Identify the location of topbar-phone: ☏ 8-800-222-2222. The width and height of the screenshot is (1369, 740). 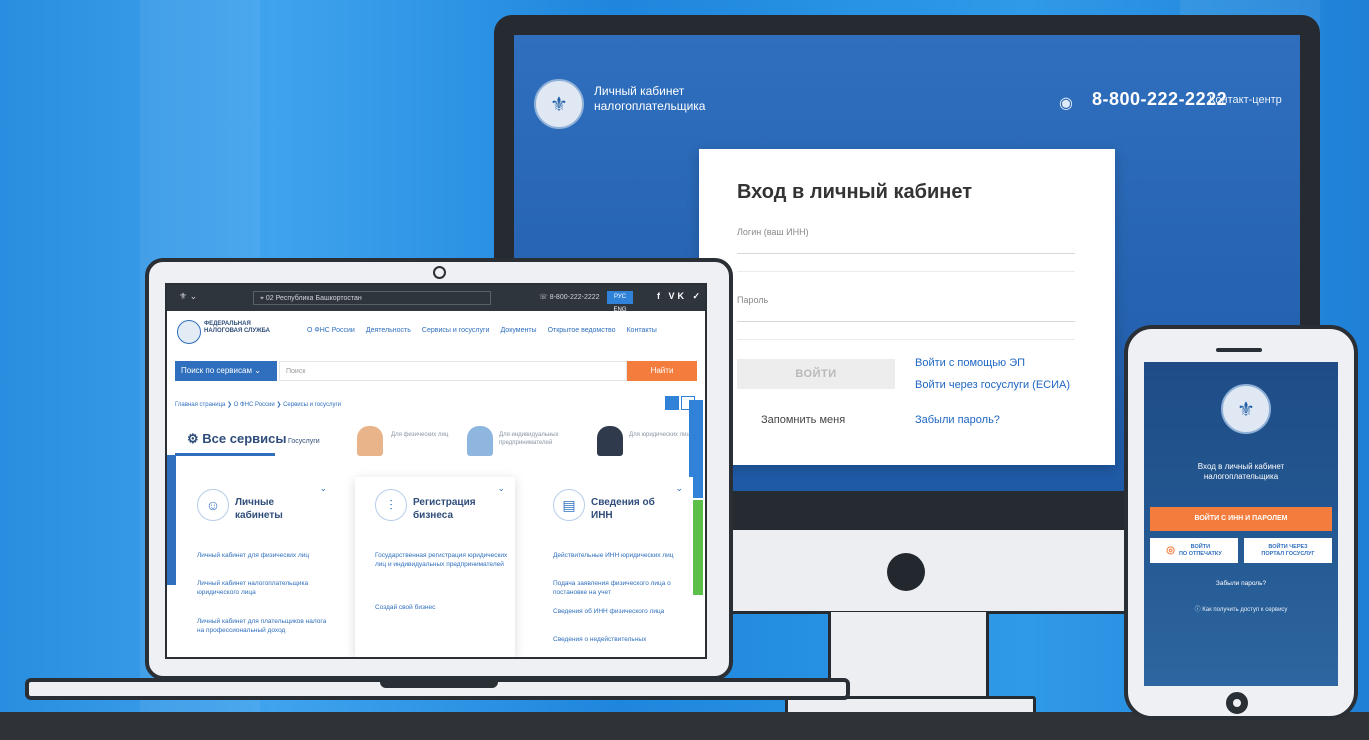
(569, 297).